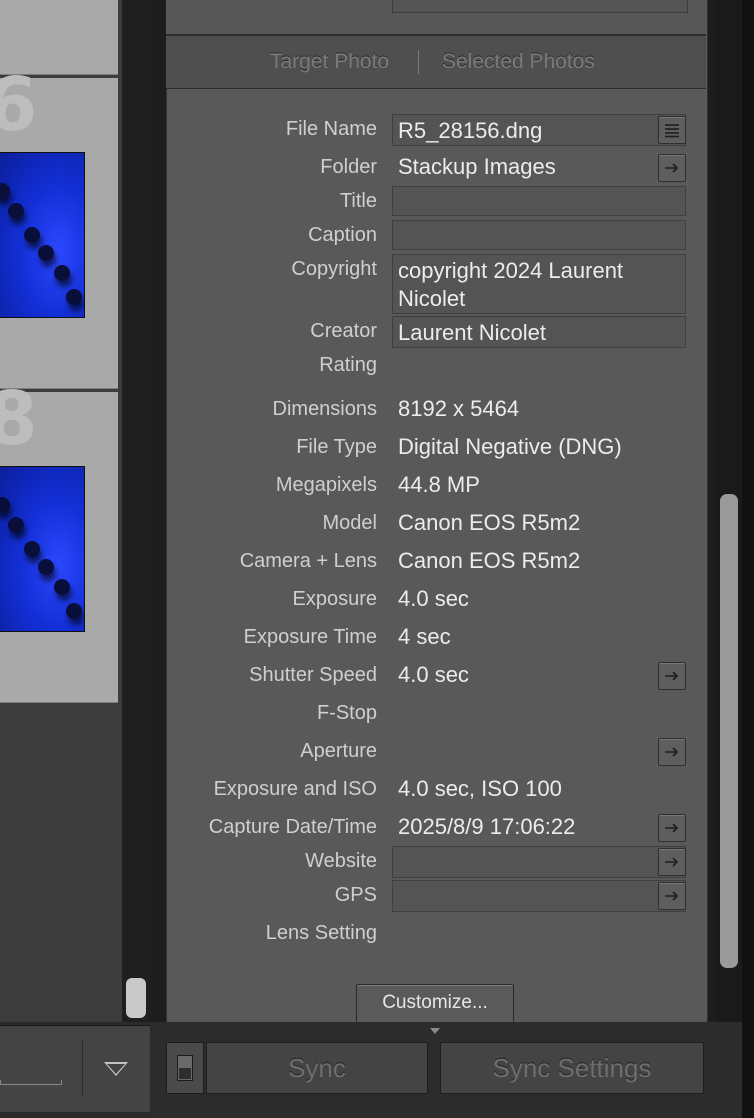 Image resolution: width=754 pixels, height=1118 pixels. Describe the element at coordinates (19, 105) in the screenshot. I see `cell-index-number: 6` at that location.